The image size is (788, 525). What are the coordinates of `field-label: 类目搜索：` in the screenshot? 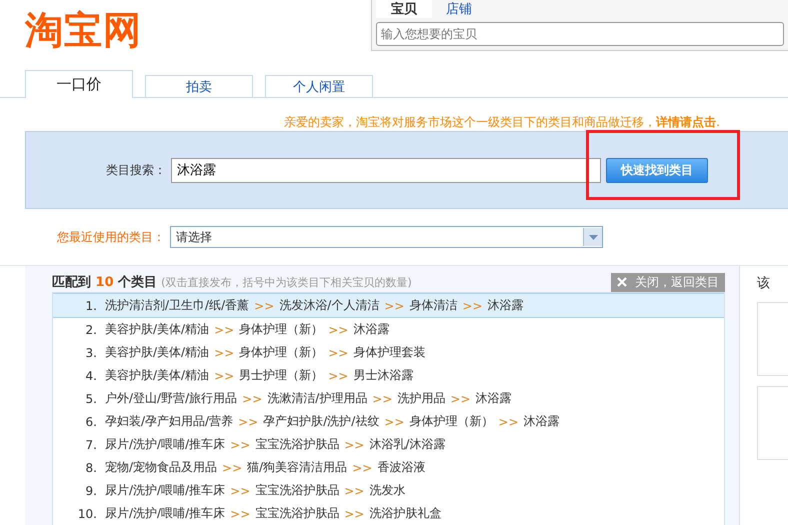 It's located at (136, 170).